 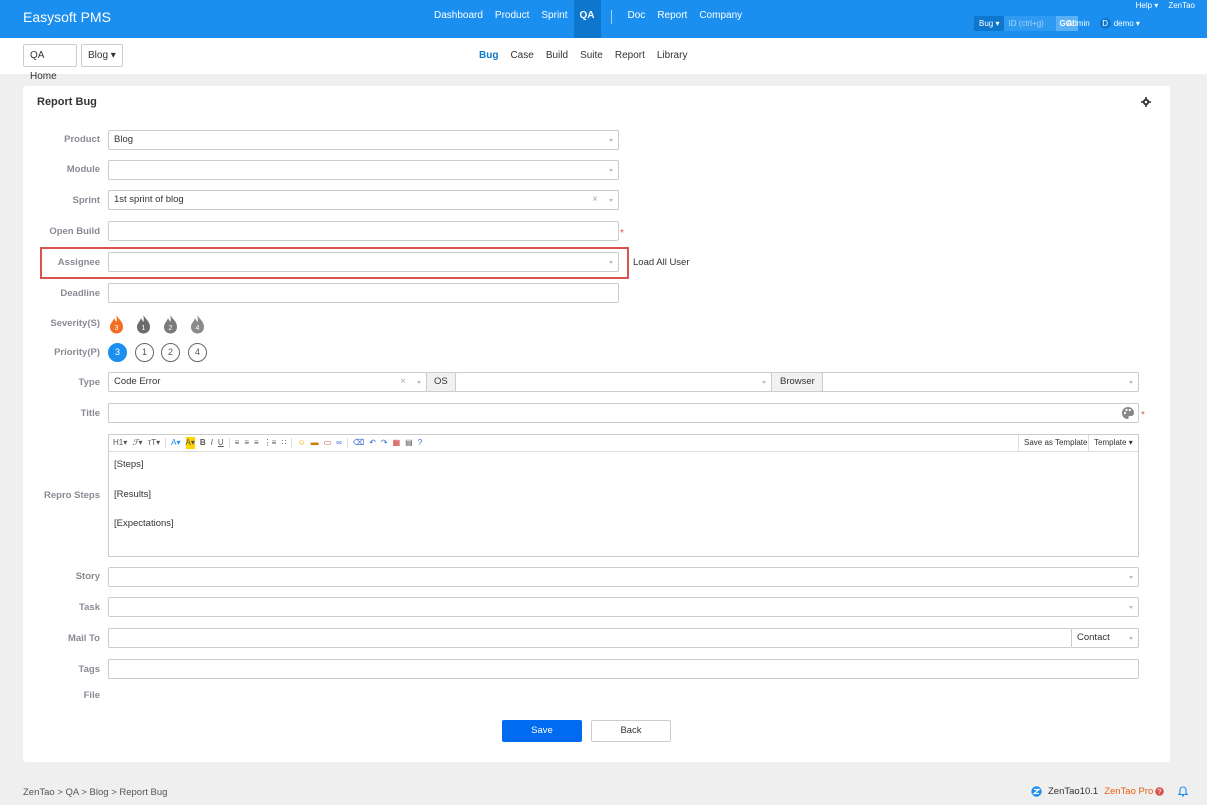 I want to click on code-icon: ▭, so click(x=328, y=443).